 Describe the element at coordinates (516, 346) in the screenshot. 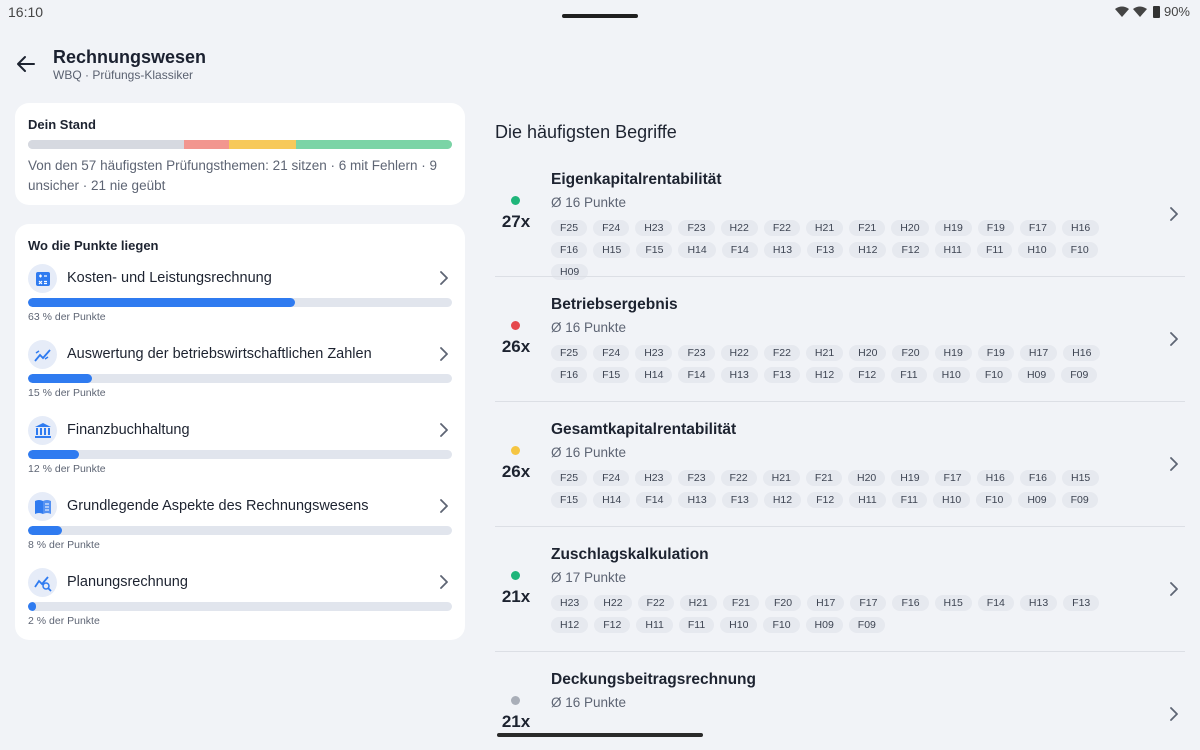

I see `term-count: 26x` at that location.